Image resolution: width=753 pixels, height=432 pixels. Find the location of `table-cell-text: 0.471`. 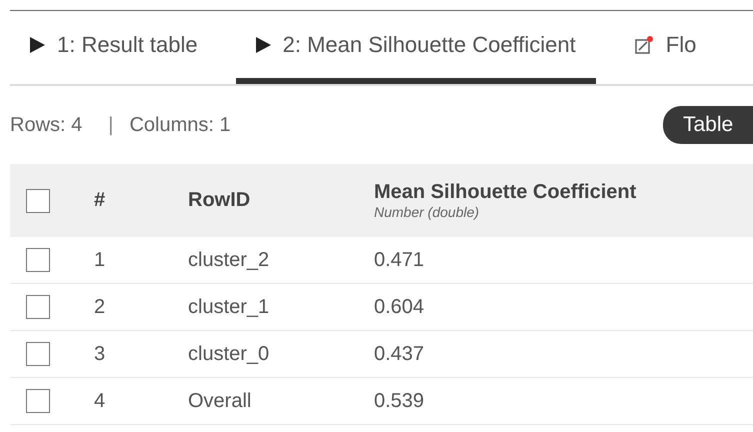

table-cell-text: 0.471 is located at coordinates (400, 260).